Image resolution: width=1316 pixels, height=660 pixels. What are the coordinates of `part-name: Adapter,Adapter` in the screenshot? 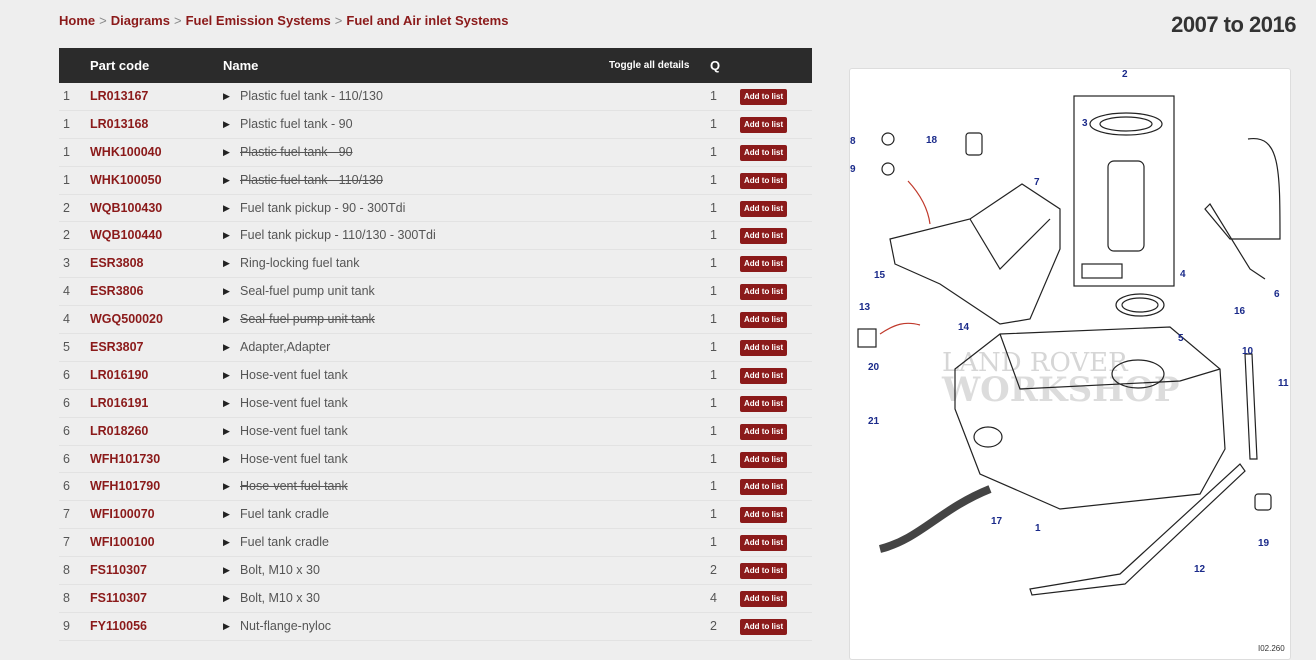 It's located at (285, 347).